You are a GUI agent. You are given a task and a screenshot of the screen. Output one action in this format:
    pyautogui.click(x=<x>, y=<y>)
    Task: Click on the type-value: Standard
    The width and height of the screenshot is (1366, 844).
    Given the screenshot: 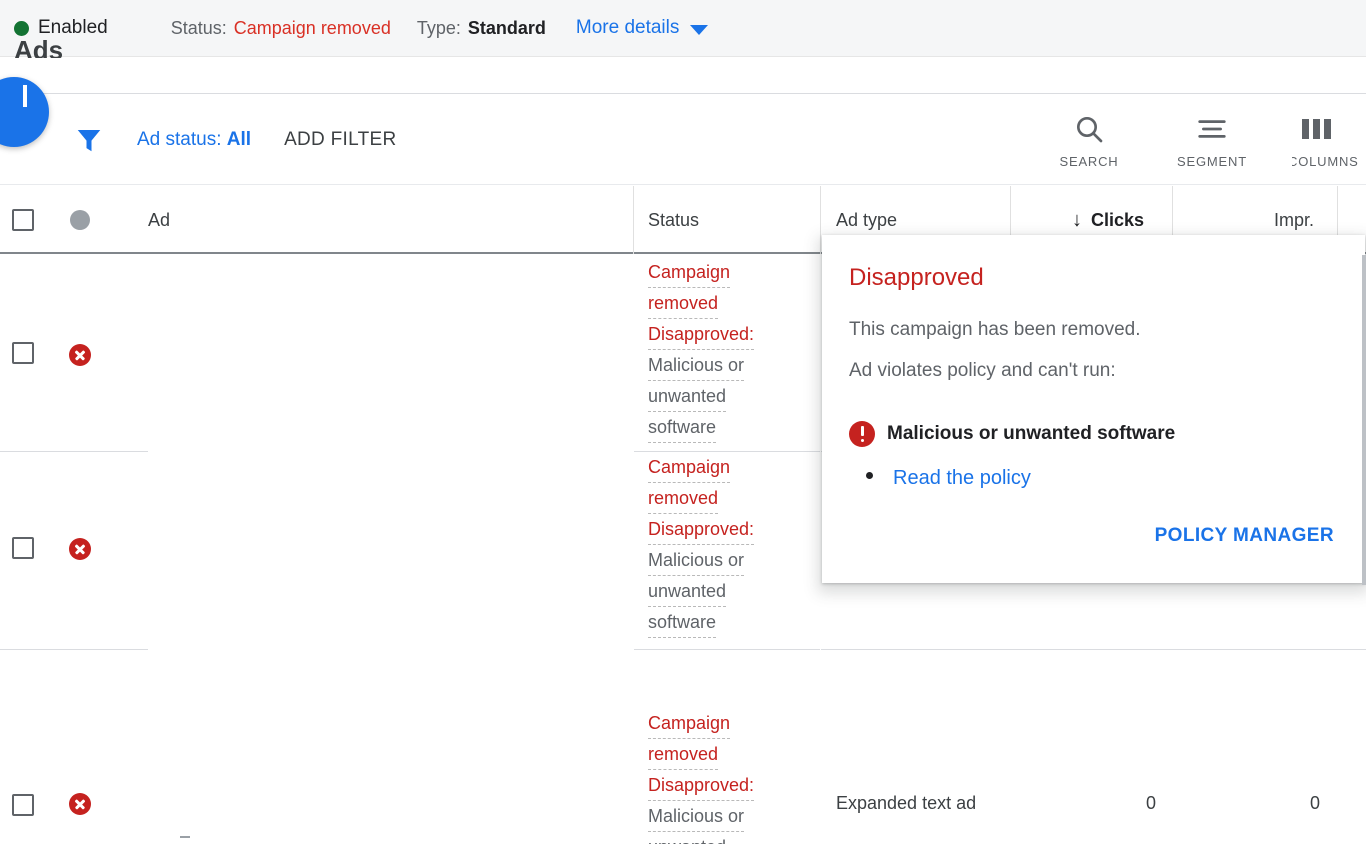 What is the action you would take?
    pyautogui.click(x=506, y=27)
    